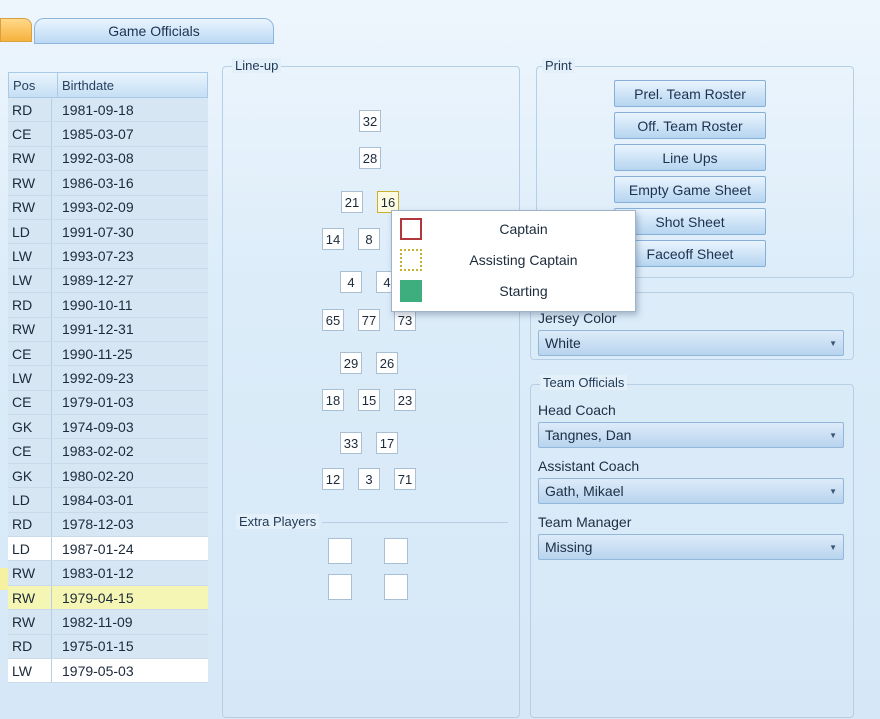  Describe the element at coordinates (108, 500) in the screenshot. I see `table-row: LD 1984-03-01` at that location.